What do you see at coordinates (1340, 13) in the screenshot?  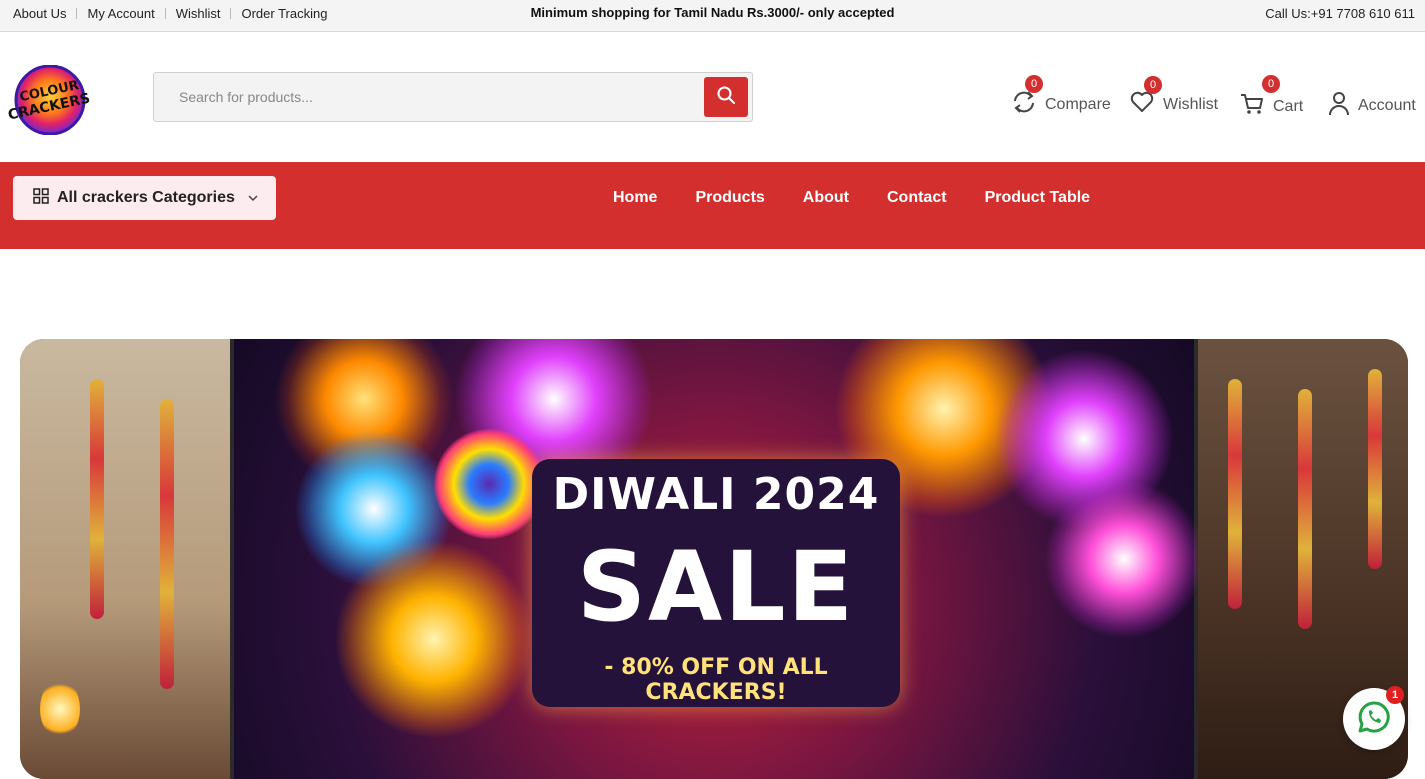 I see `phone-number: Call Us:+91 7708 610 611` at bounding box center [1340, 13].